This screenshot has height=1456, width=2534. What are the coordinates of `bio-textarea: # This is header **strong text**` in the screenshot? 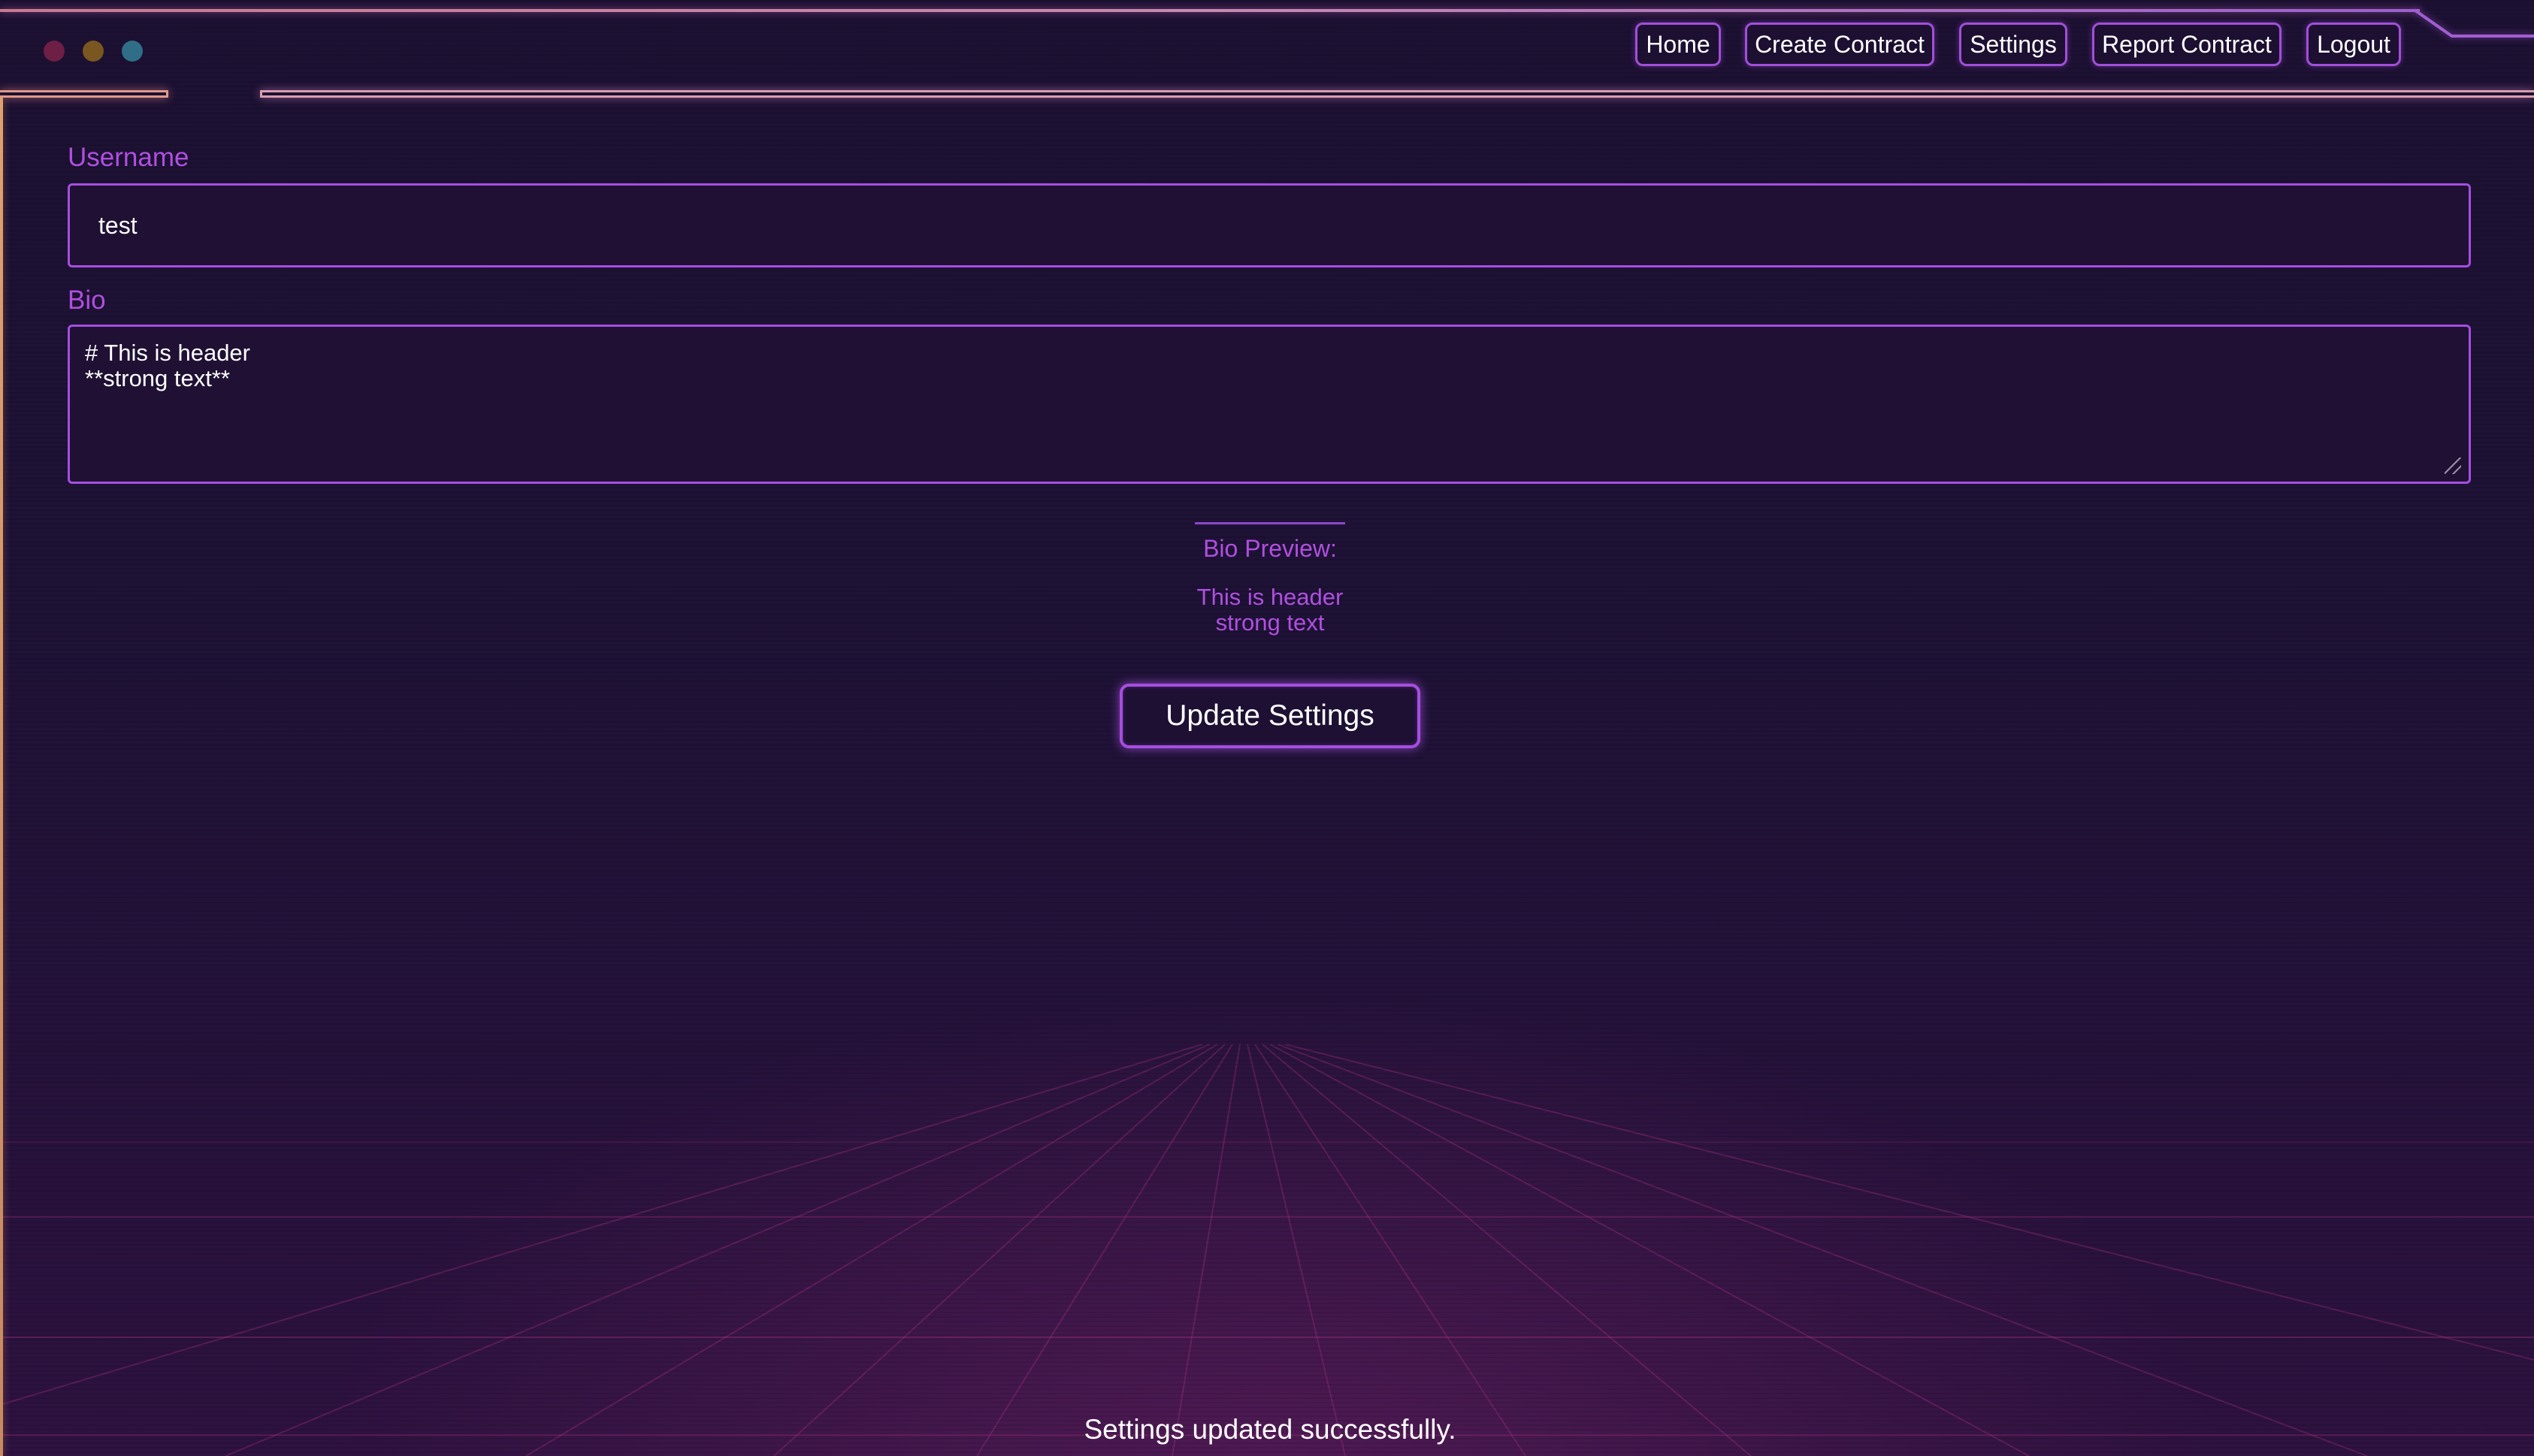 It's located at (1269, 404).